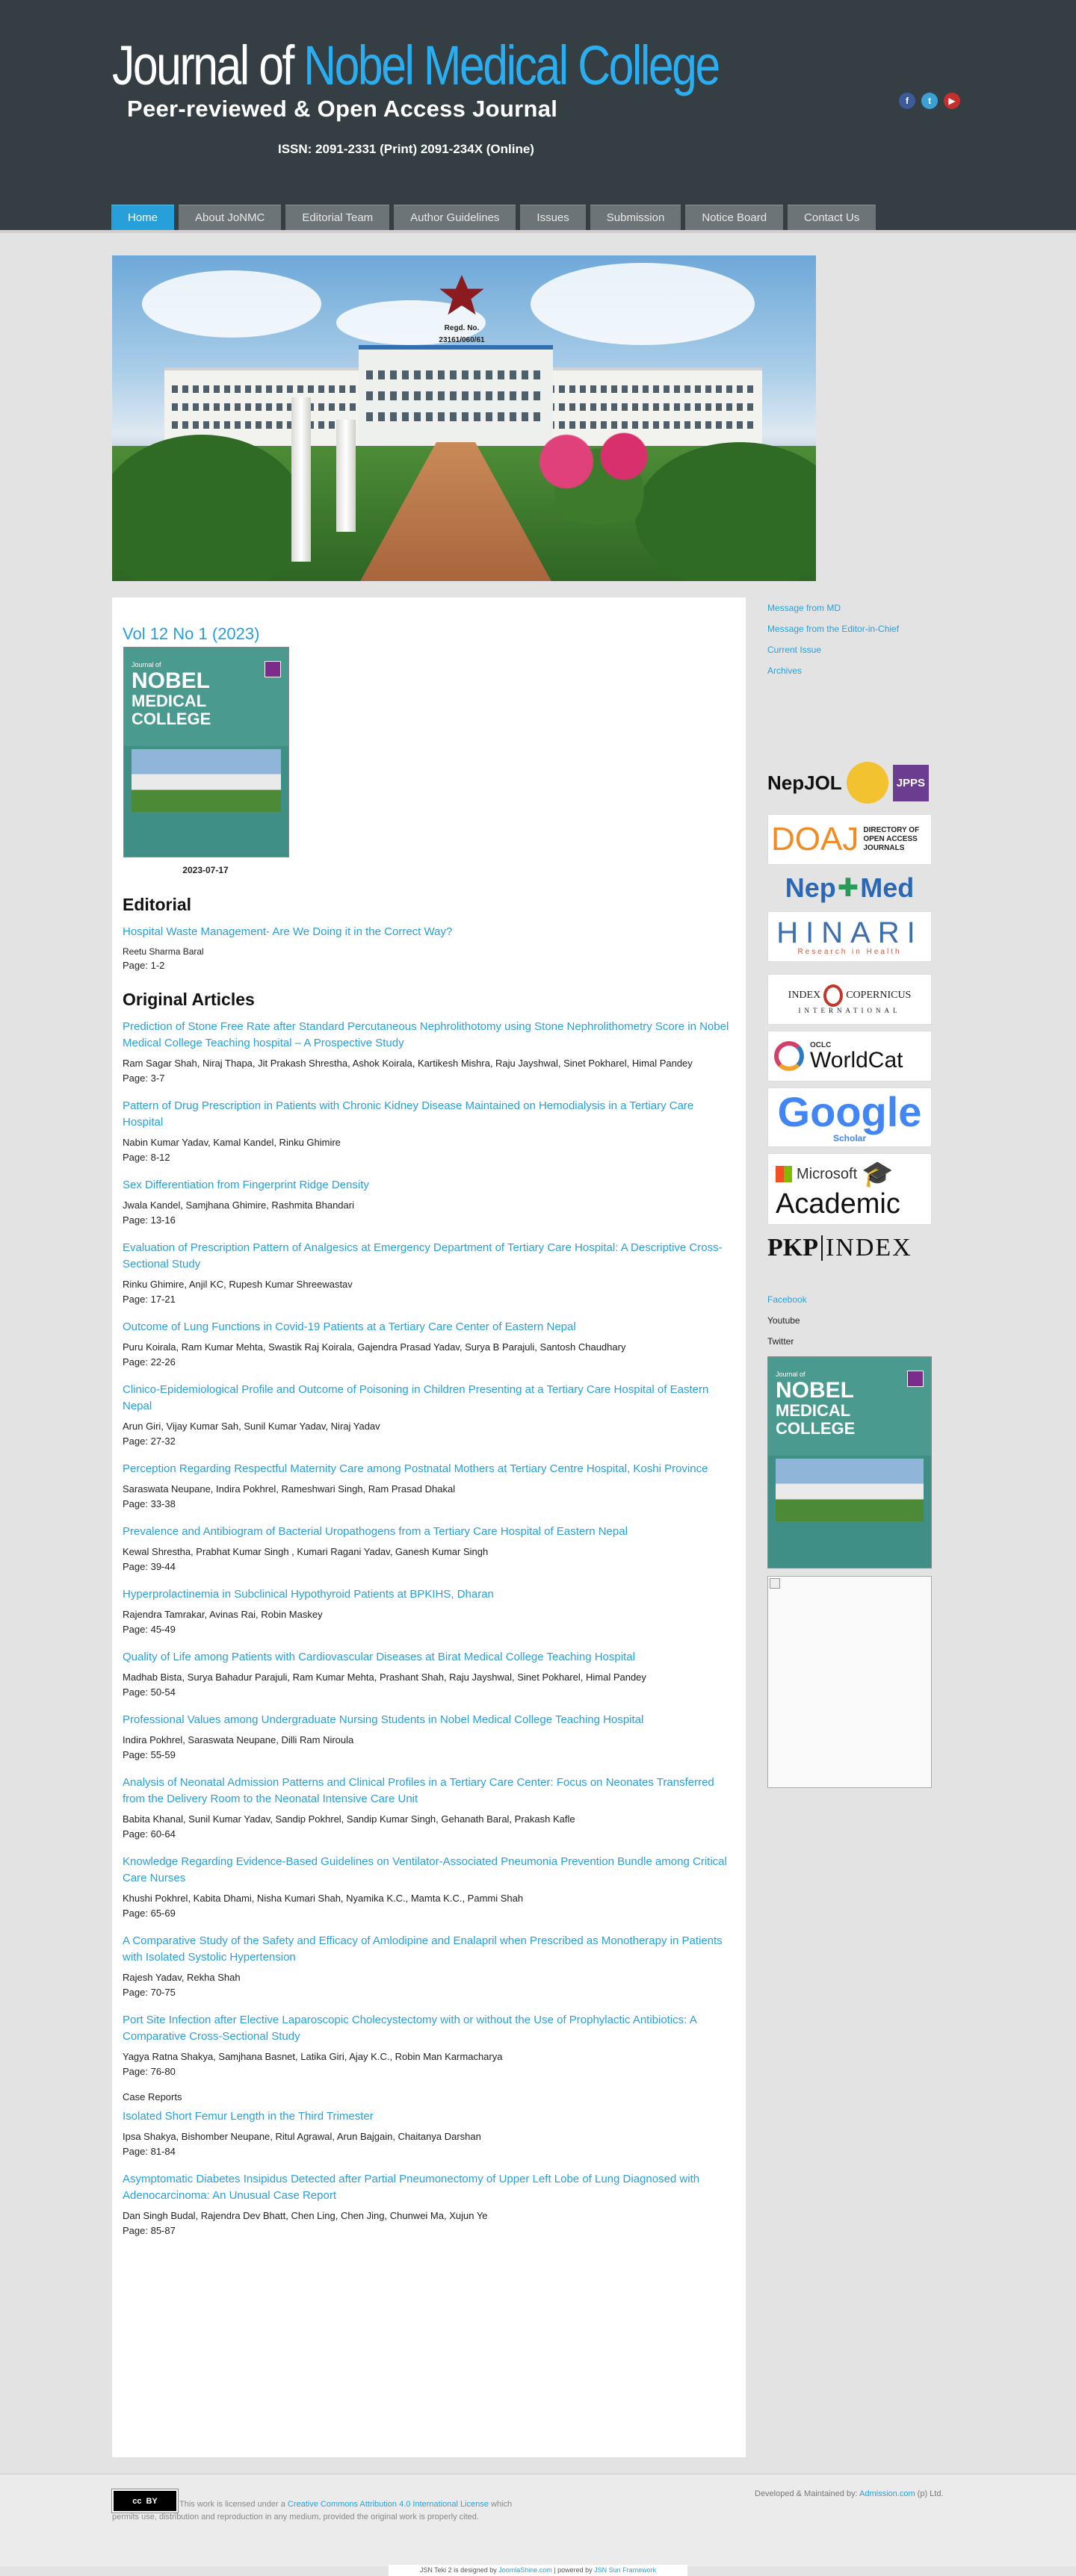 The height and width of the screenshot is (2576, 1076). What do you see at coordinates (853, 1320) in the screenshot?
I see `sidebar-link-youtube: Youtube` at bounding box center [853, 1320].